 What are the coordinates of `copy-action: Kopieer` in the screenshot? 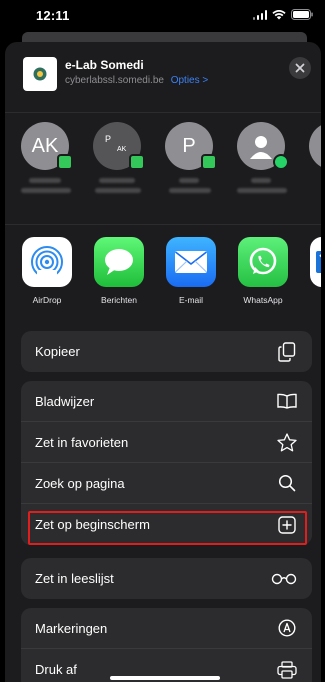 It's located at (166, 351).